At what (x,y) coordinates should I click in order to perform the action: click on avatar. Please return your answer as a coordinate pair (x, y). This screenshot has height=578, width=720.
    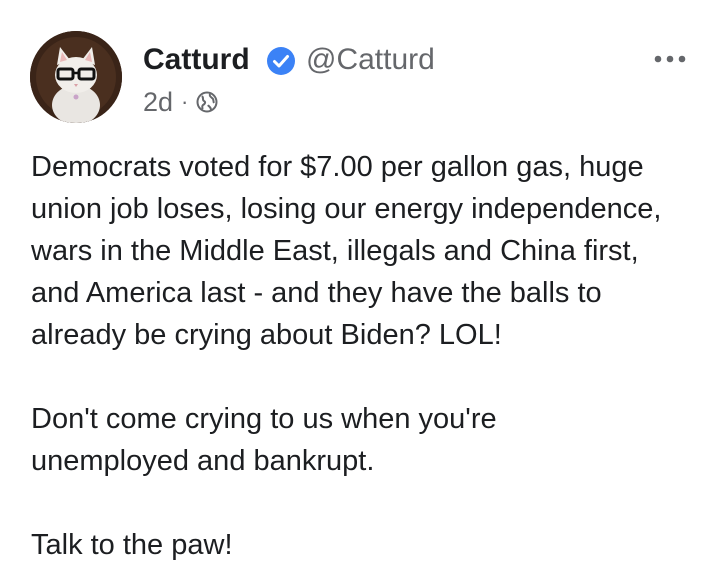
    Looking at the image, I should click on (76, 77).